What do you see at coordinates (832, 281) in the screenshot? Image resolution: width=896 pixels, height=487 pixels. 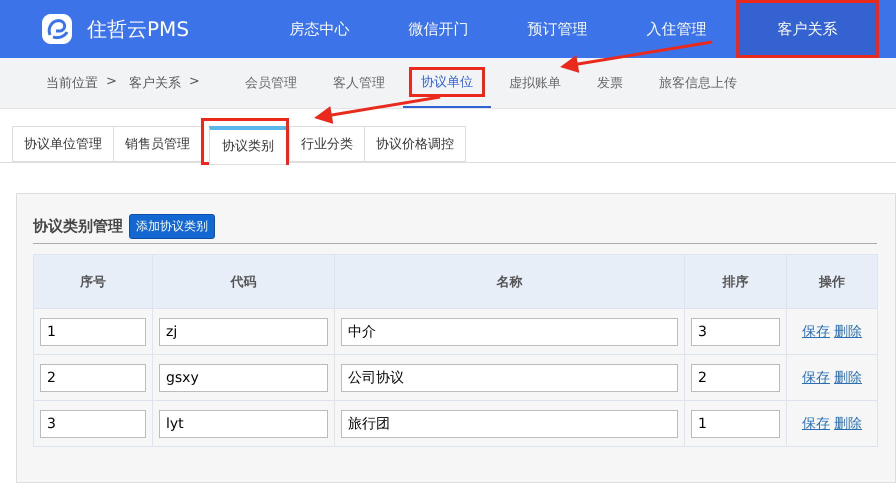 I see `column-header: 操作` at bounding box center [832, 281].